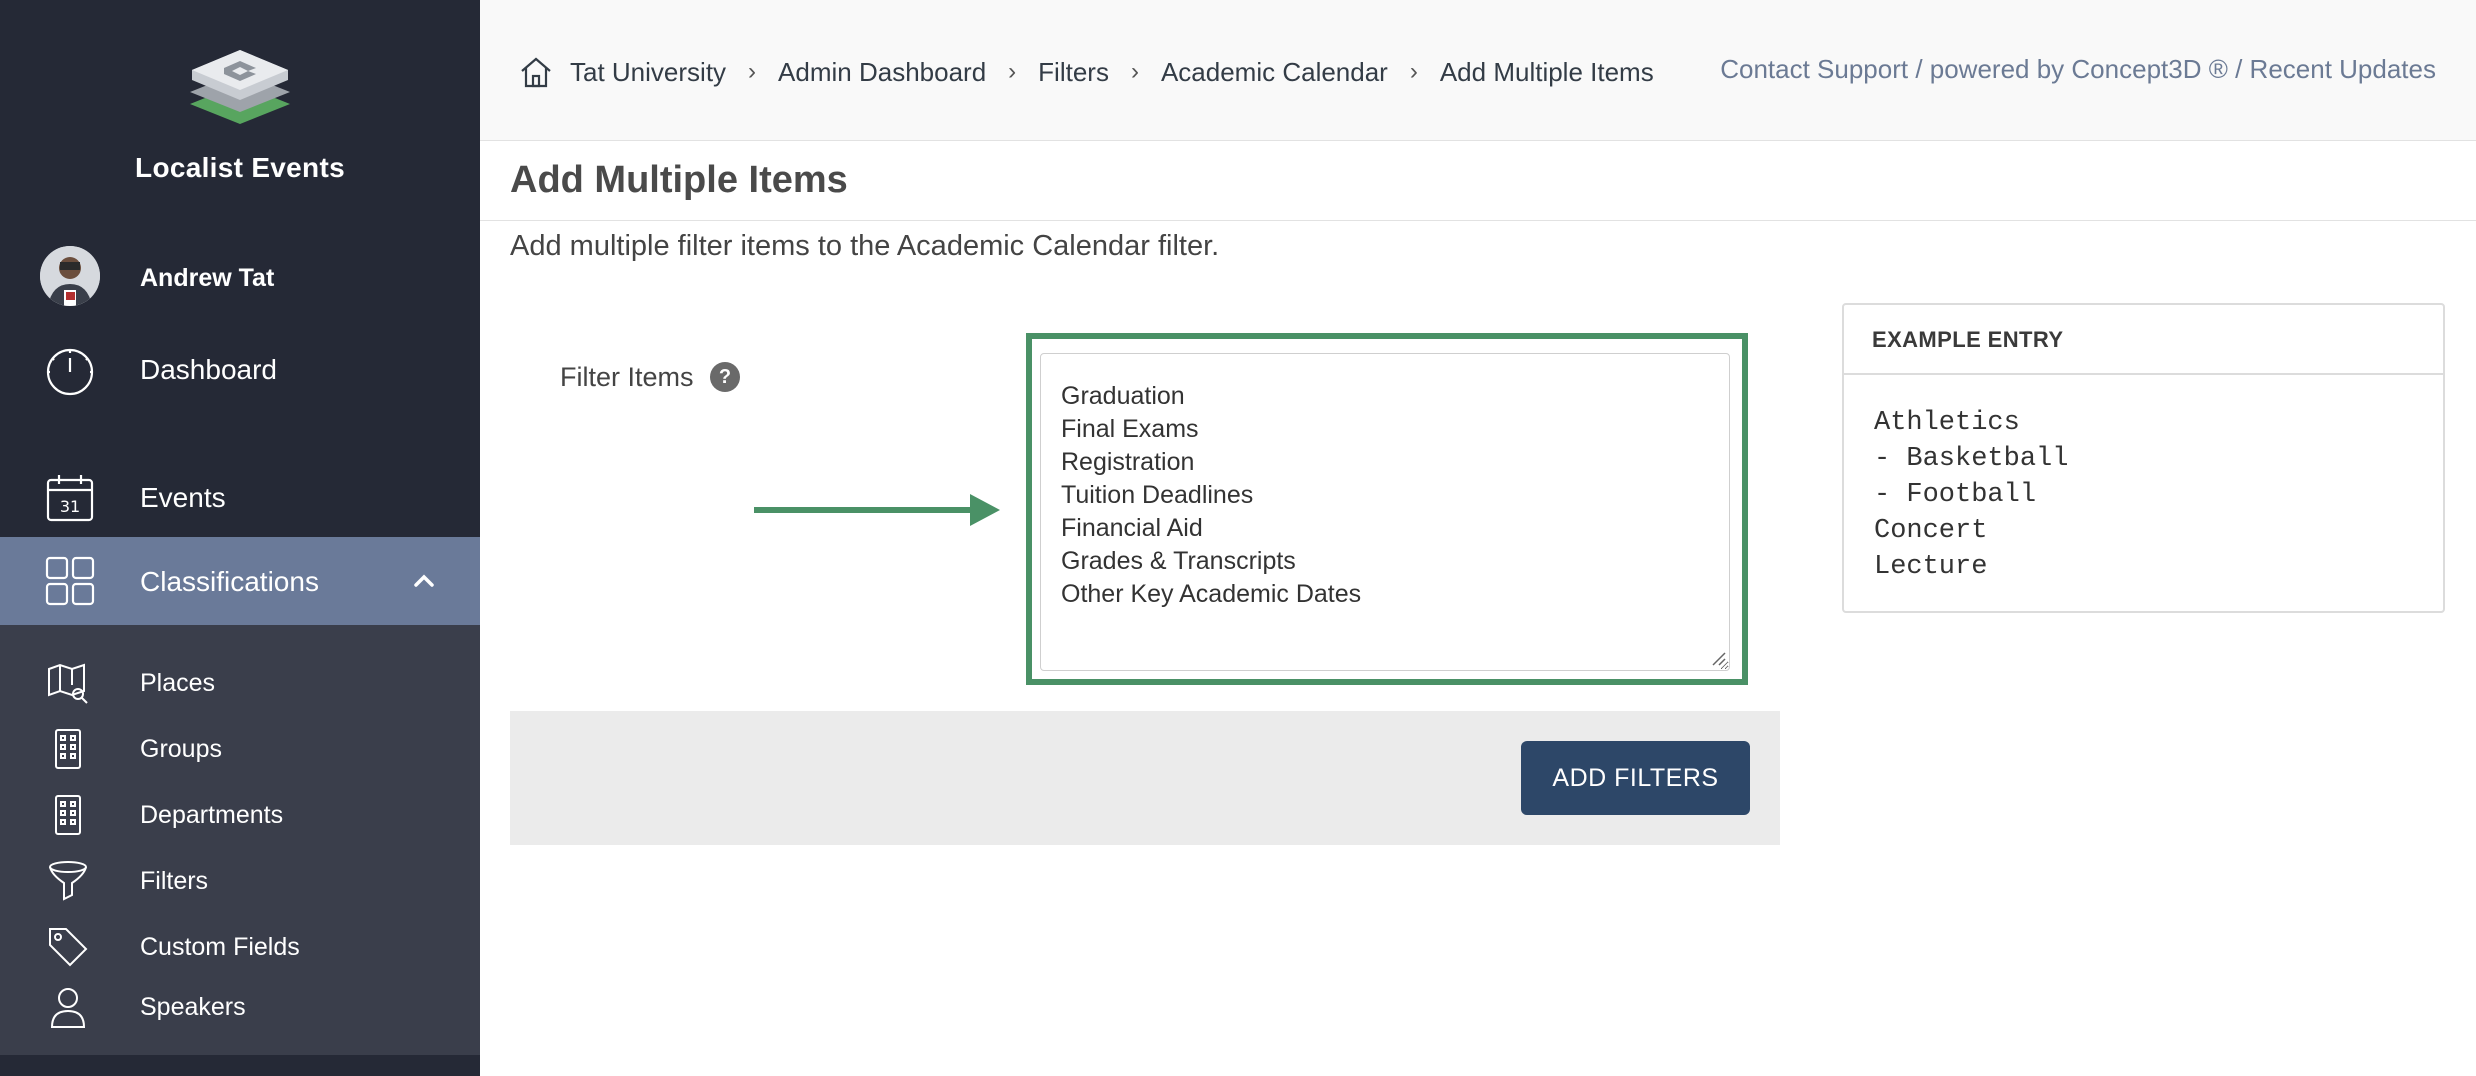 This screenshot has width=2476, height=1076. I want to click on map-icon, so click(68, 683).